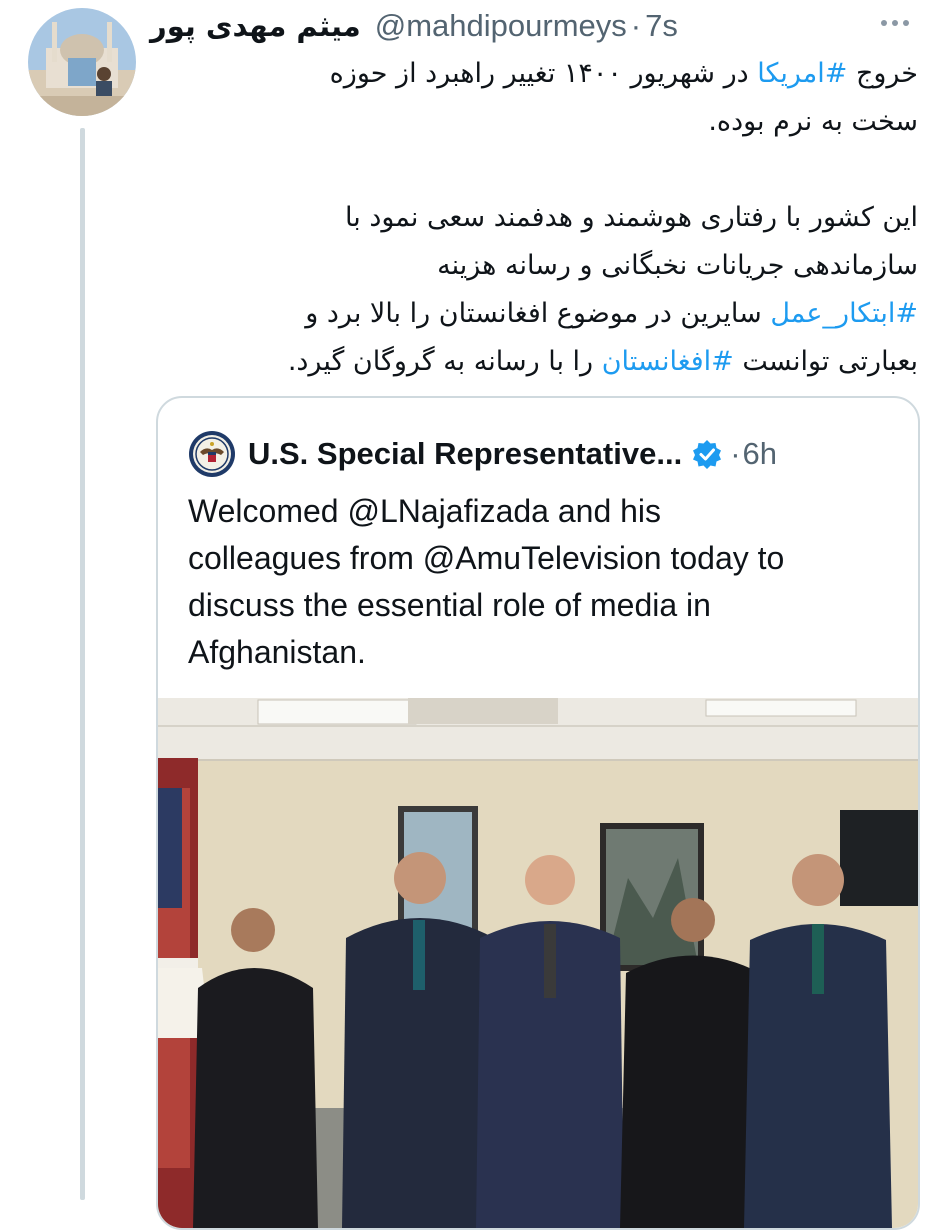 The image size is (947, 1230). Describe the element at coordinates (82, 664) in the screenshot. I see `thread-connector-line` at that location.